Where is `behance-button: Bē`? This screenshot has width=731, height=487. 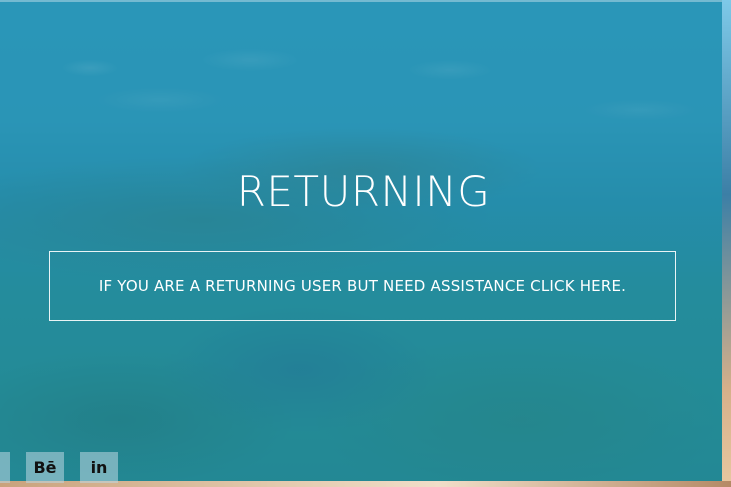 behance-button: Bē is located at coordinates (45, 467).